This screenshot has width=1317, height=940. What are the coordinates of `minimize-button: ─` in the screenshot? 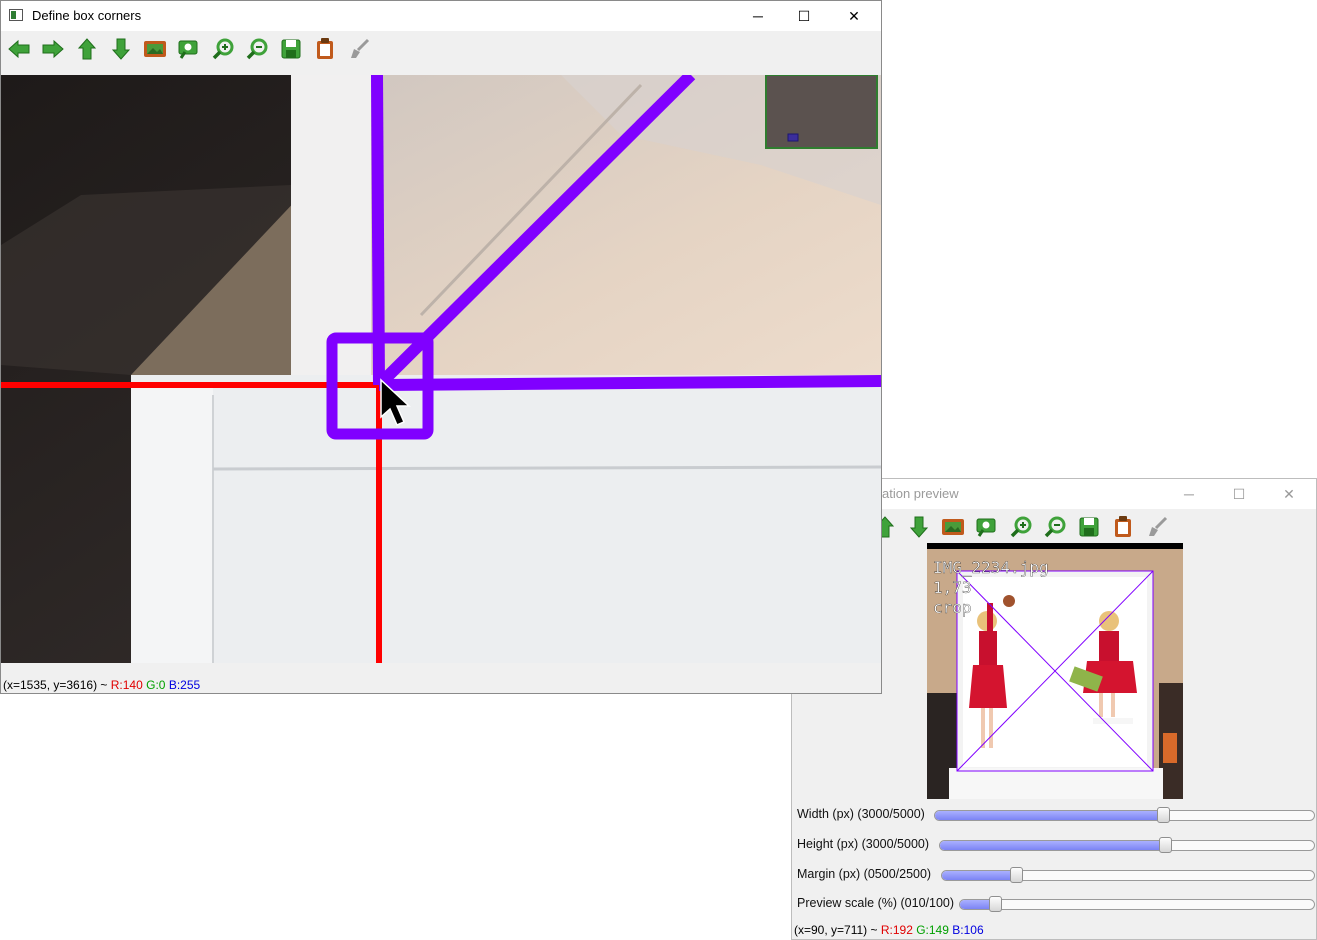 It's located at (758, 16).